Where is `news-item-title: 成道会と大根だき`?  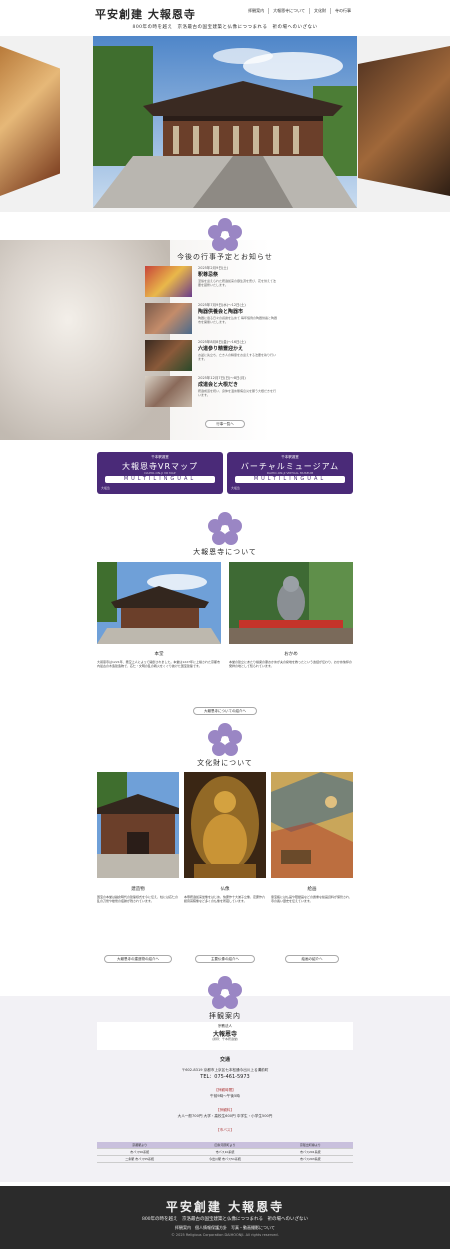
news-item-title: 成道会と大根だき is located at coordinates (218, 384).